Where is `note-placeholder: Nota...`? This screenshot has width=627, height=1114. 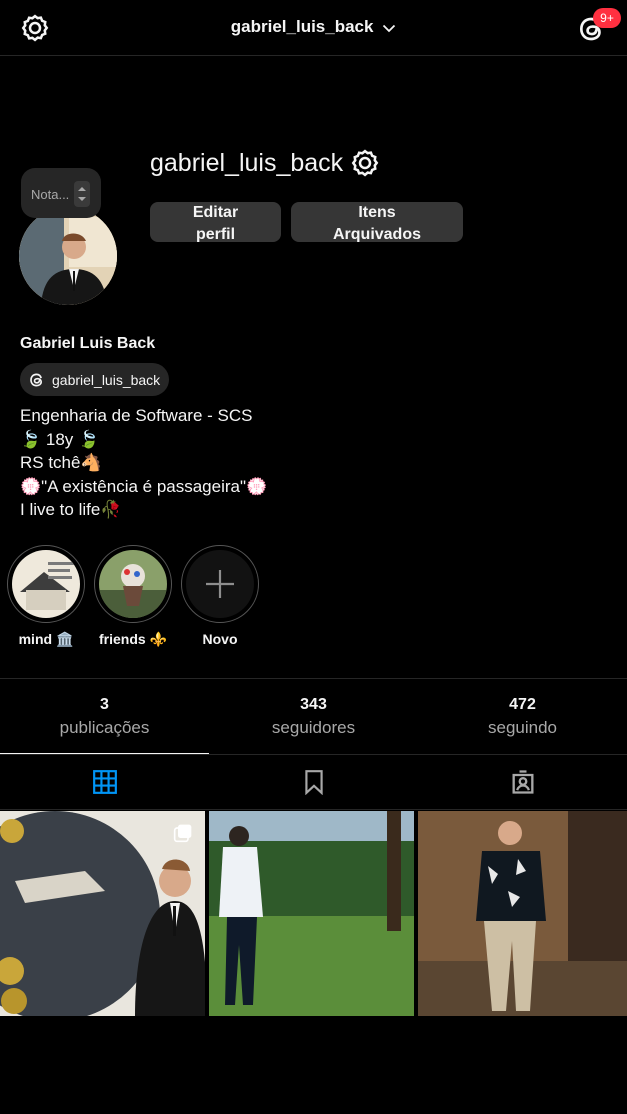
note-placeholder: Nota... is located at coordinates (50, 194).